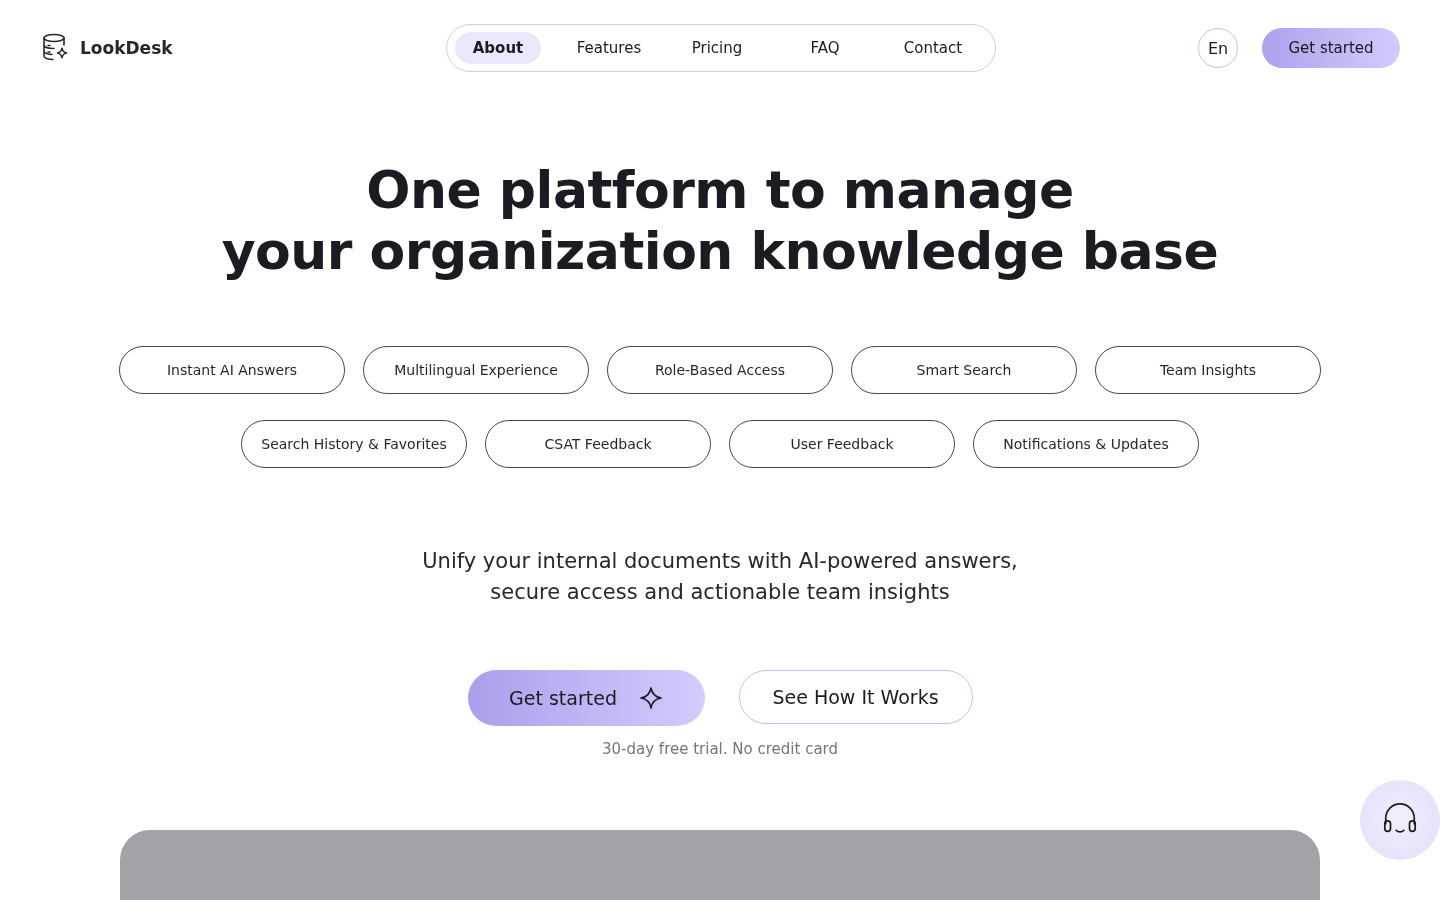 Image resolution: width=1440 pixels, height=900 pixels. Describe the element at coordinates (855, 697) in the screenshot. I see `see-how-it-works-button: See How It Works` at that location.